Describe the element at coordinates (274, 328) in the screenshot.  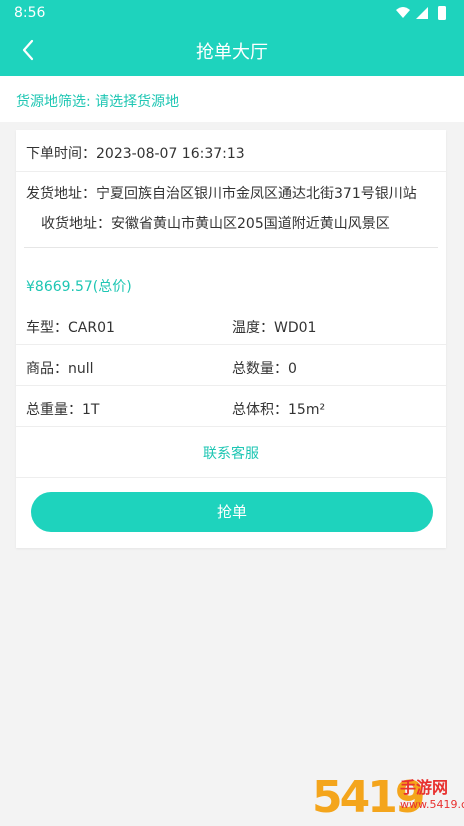
I see `temperature: 温度：WD01` at that location.